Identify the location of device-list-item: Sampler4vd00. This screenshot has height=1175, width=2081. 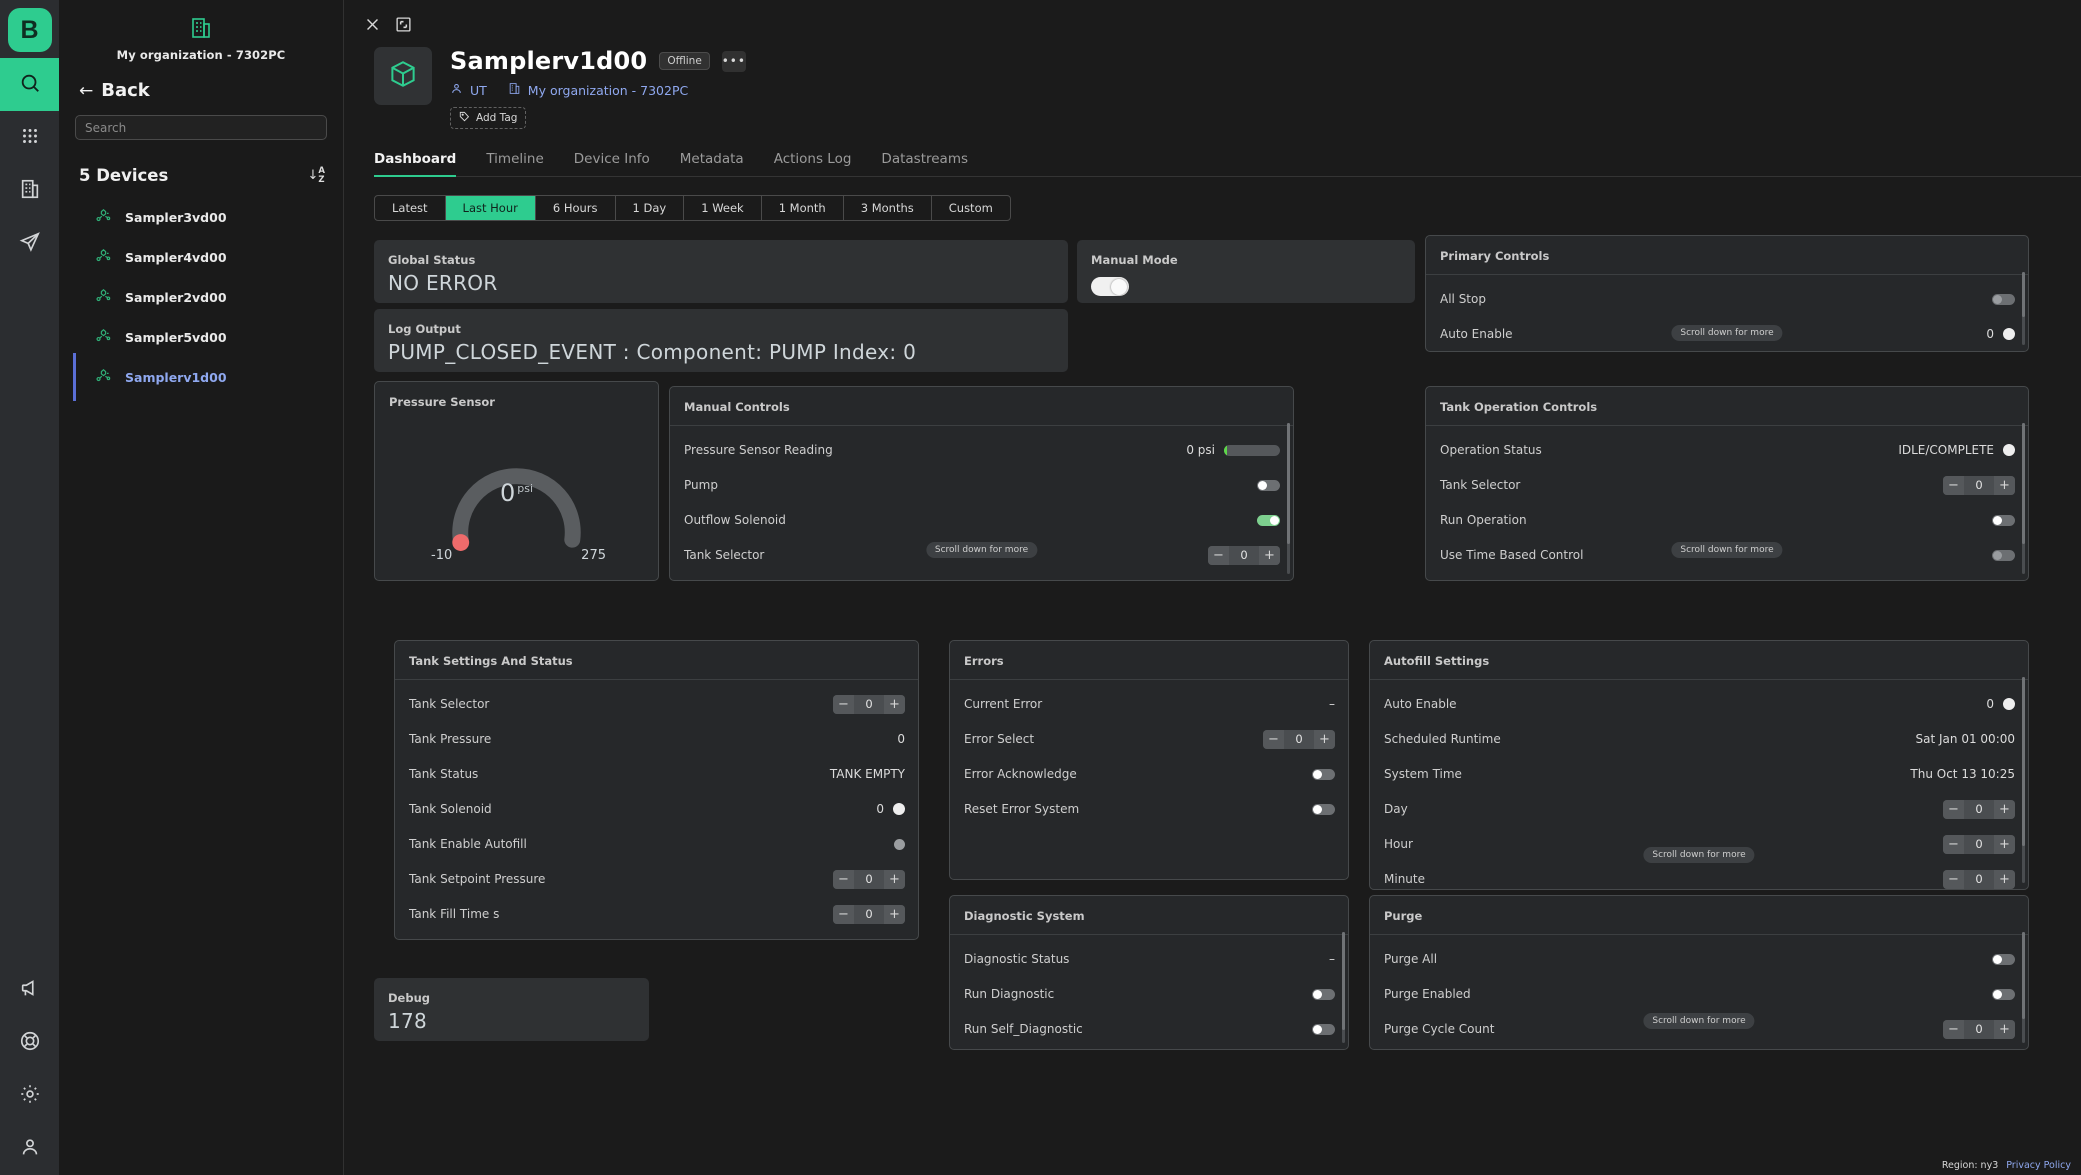
(201, 257).